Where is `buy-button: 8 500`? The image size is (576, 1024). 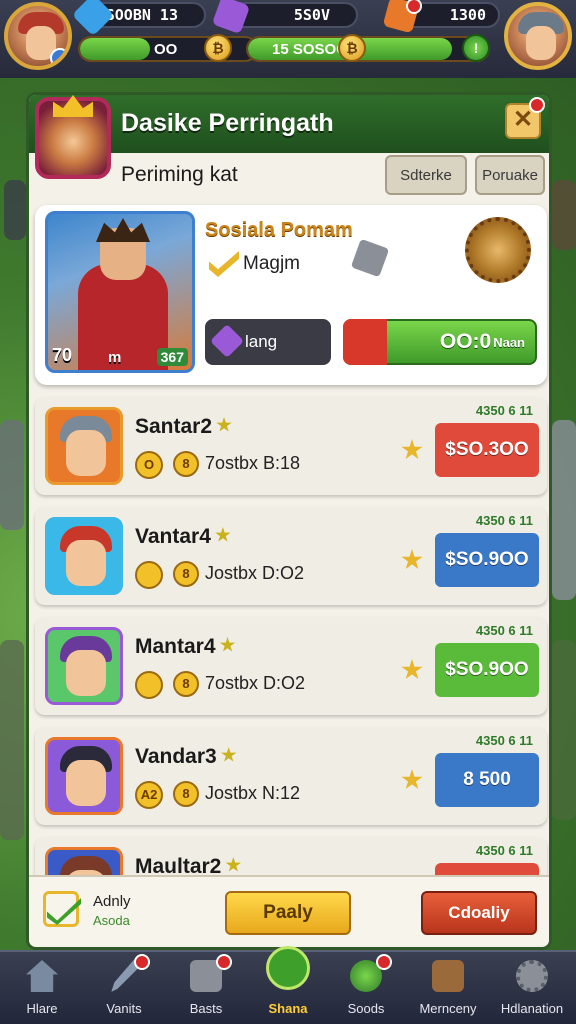 buy-button: 8 500 is located at coordinates (487, 780).